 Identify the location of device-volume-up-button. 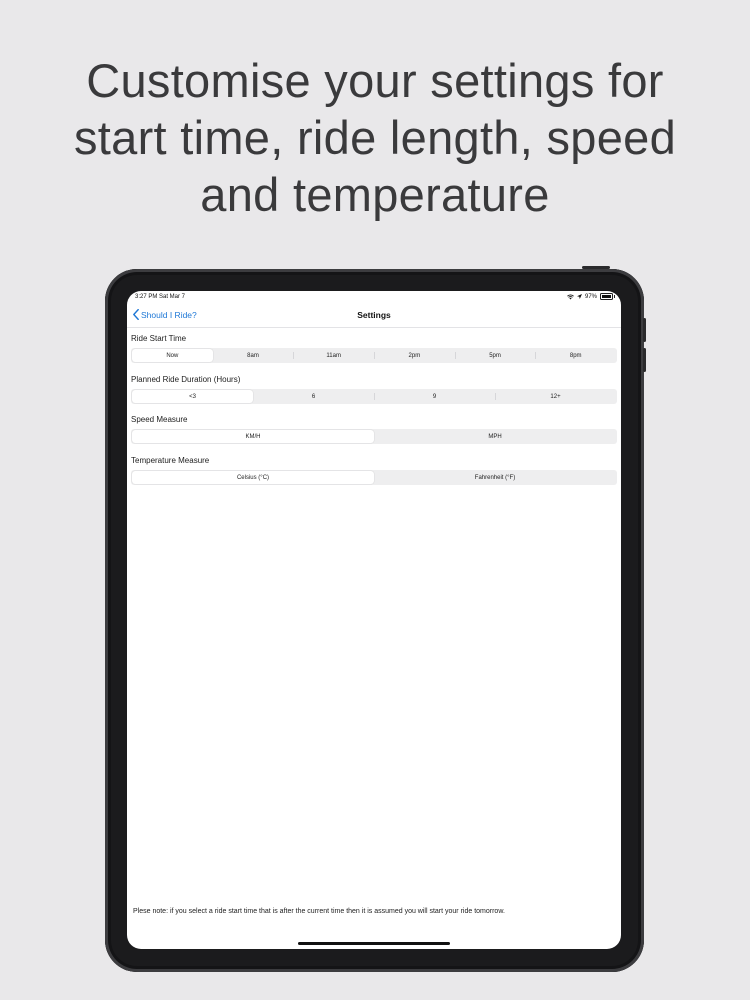
(644, 330).